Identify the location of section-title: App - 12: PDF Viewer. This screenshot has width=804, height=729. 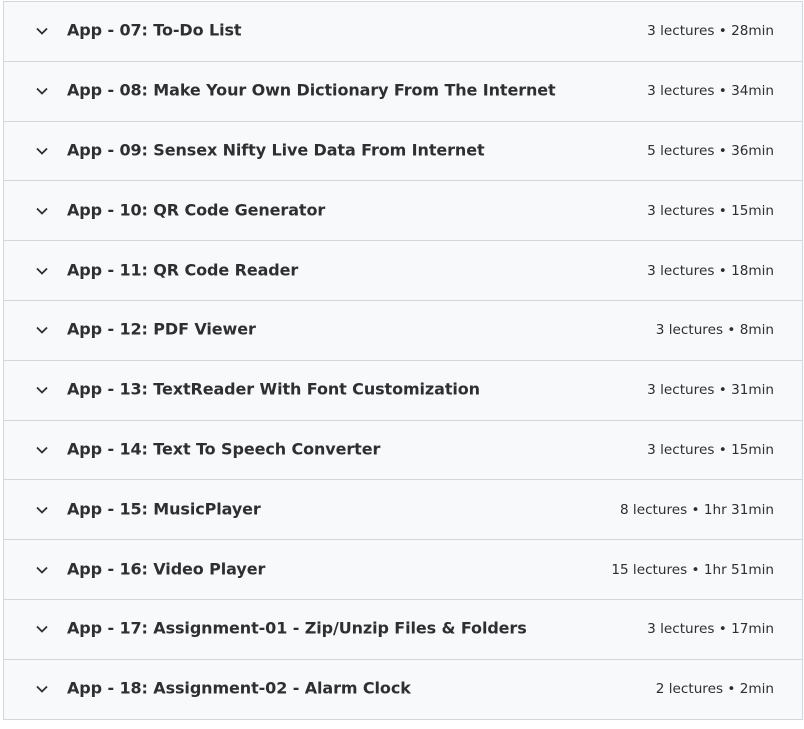
(161, 329).